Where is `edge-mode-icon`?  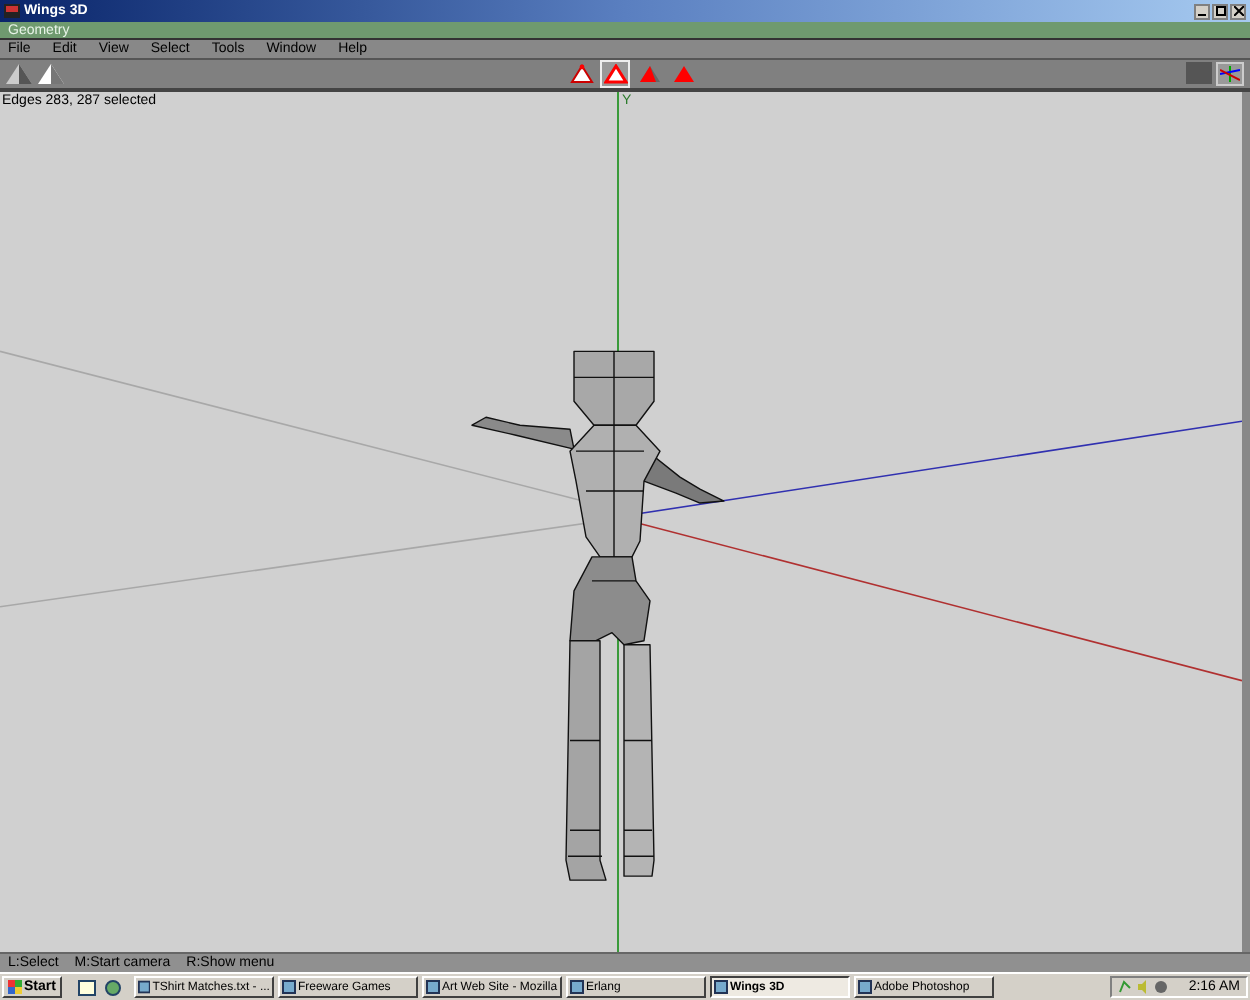
edge-mode-icon is located at coordinates (615, 74).